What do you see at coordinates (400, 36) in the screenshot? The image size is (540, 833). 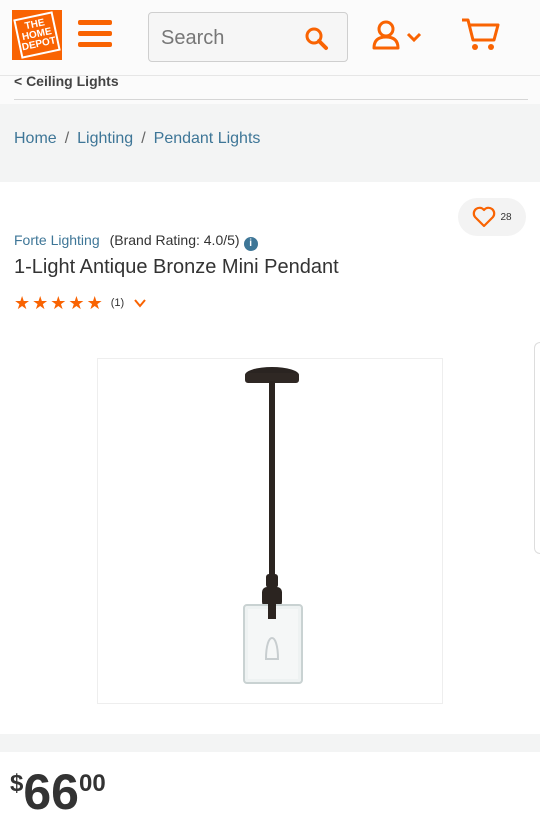 I see `user-icon` at bounding box center [400, 36].